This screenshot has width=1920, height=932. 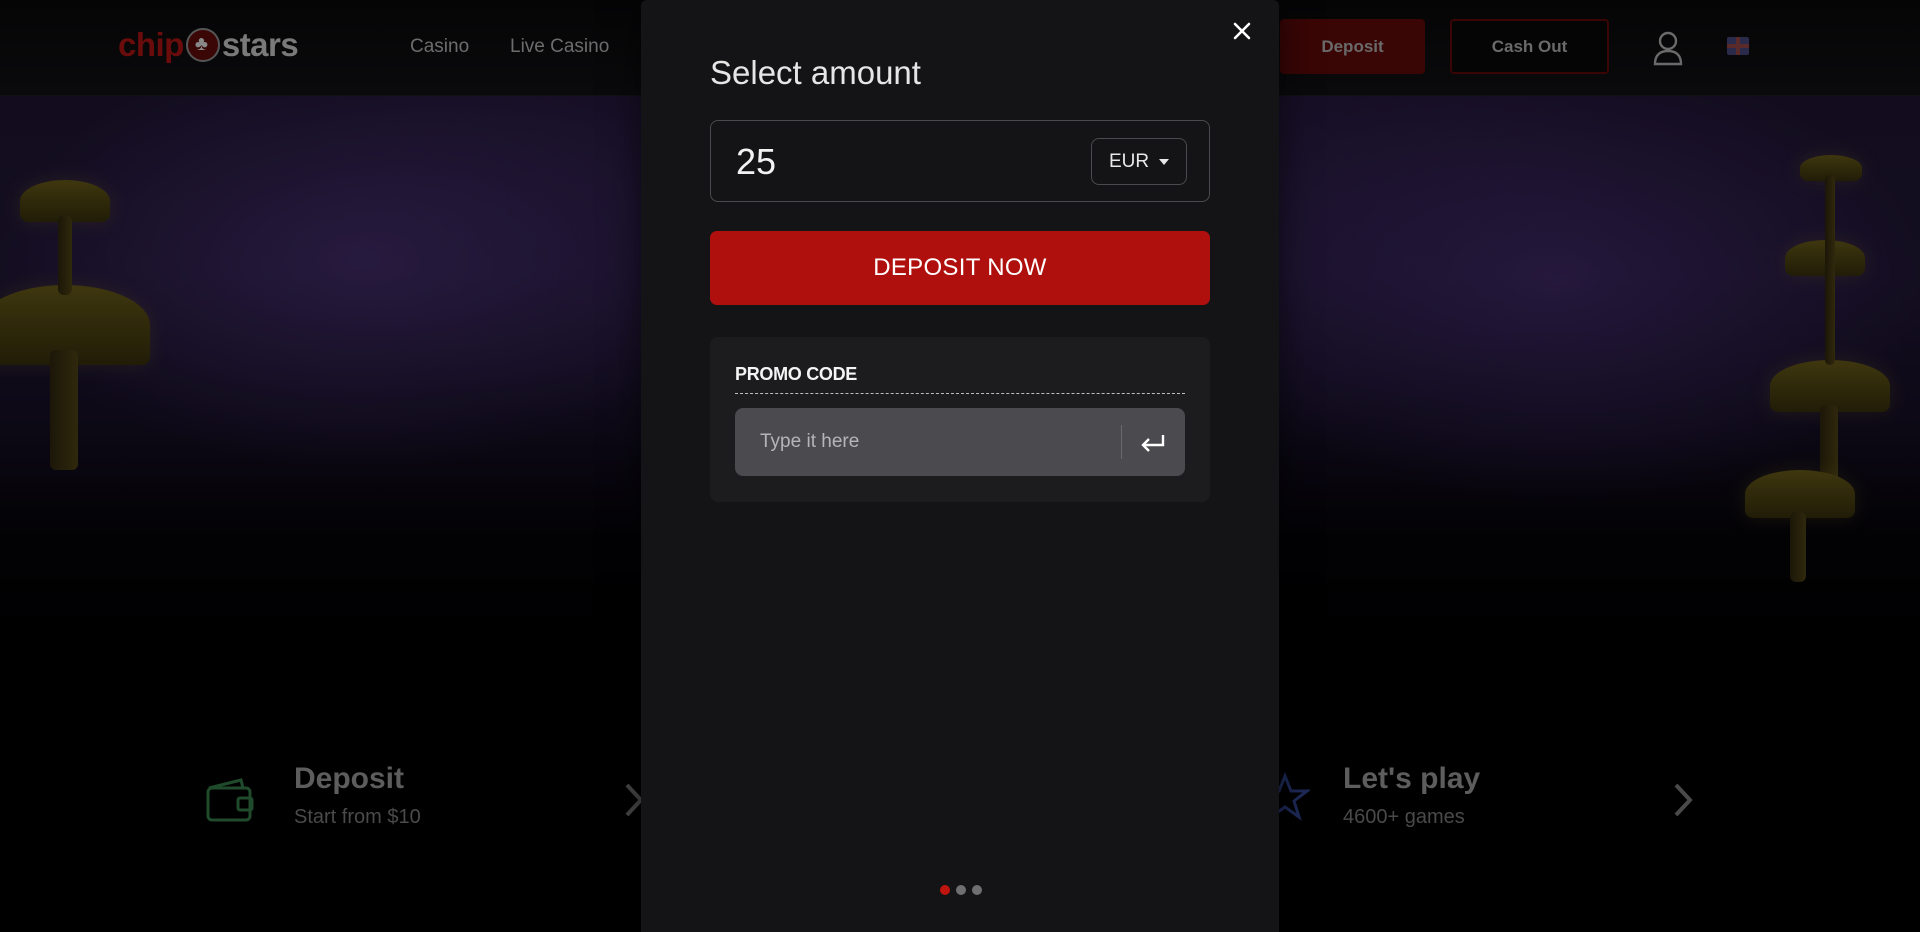 I want to click on amount-value: 25, so click(x=756, y=162).